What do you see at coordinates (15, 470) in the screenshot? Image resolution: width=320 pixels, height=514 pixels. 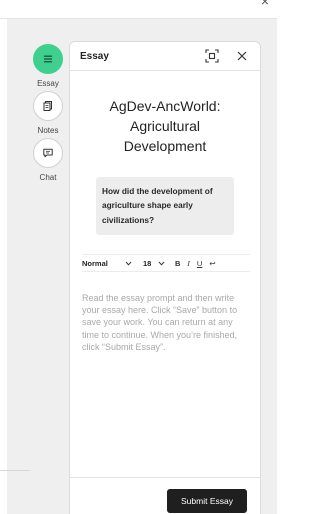 I see `left-divider` at bounding box center [15, 470].